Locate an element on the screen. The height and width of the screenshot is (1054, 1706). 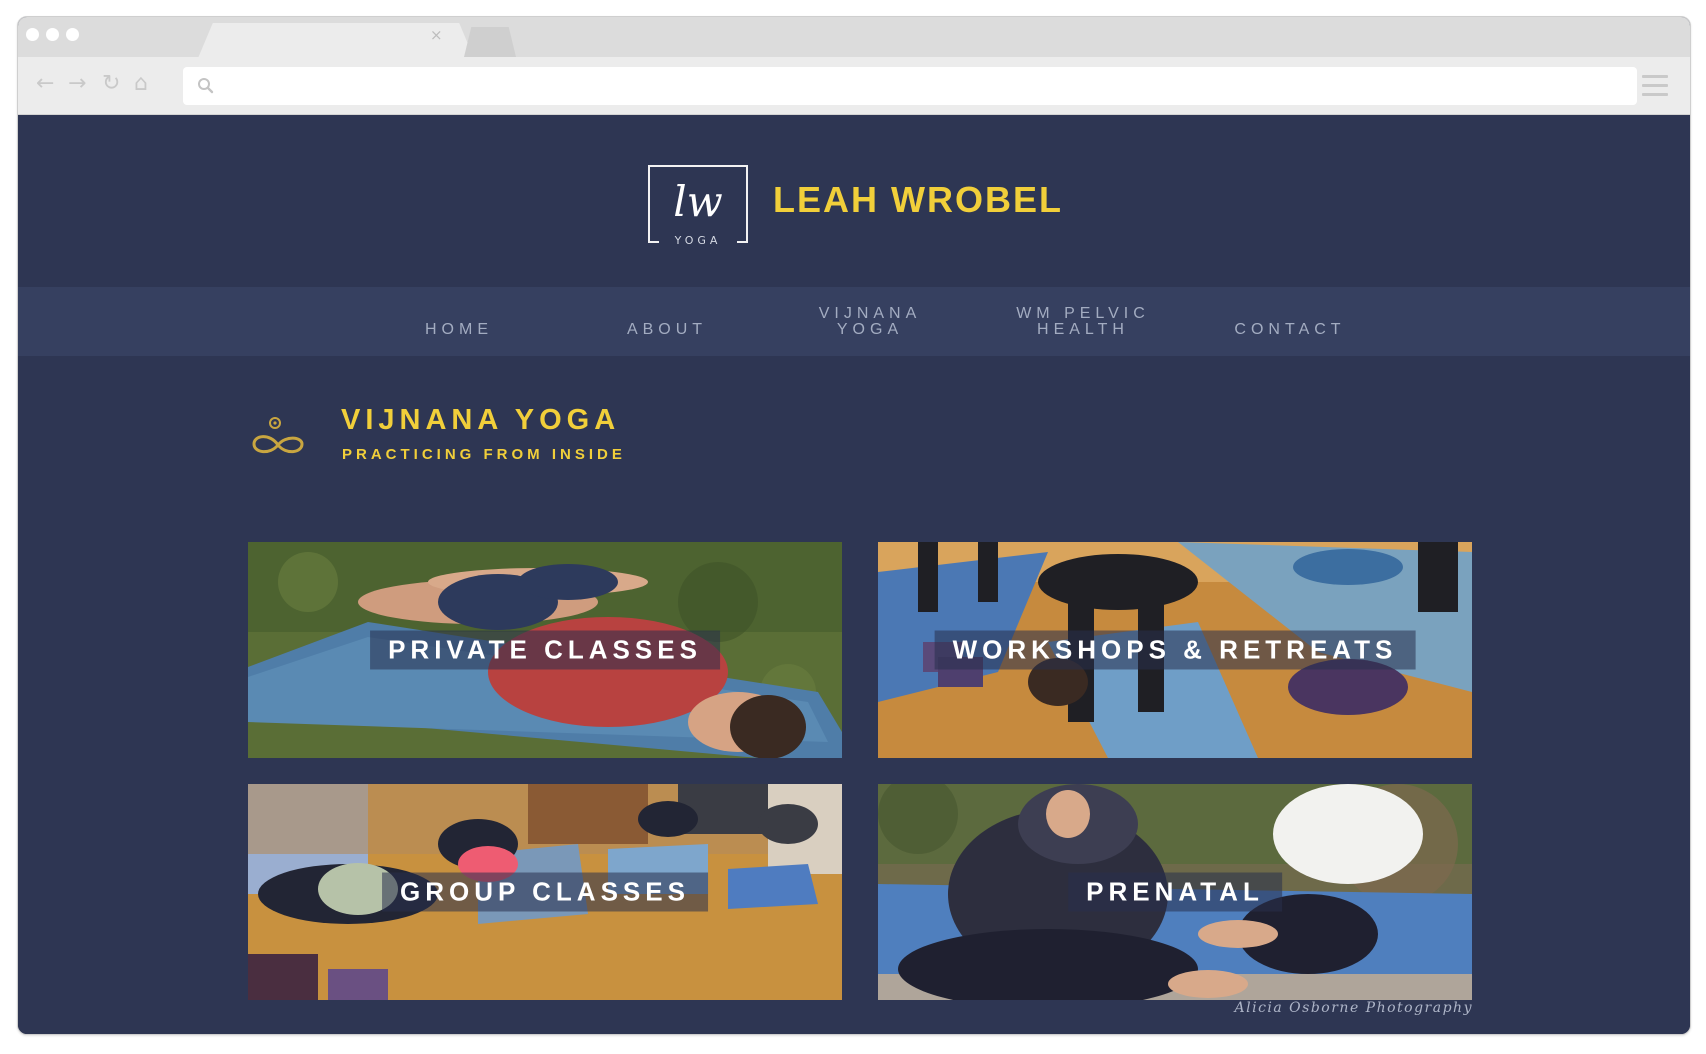
card-label: PRIVATE CLASSES is located at coordinates (545, 650).